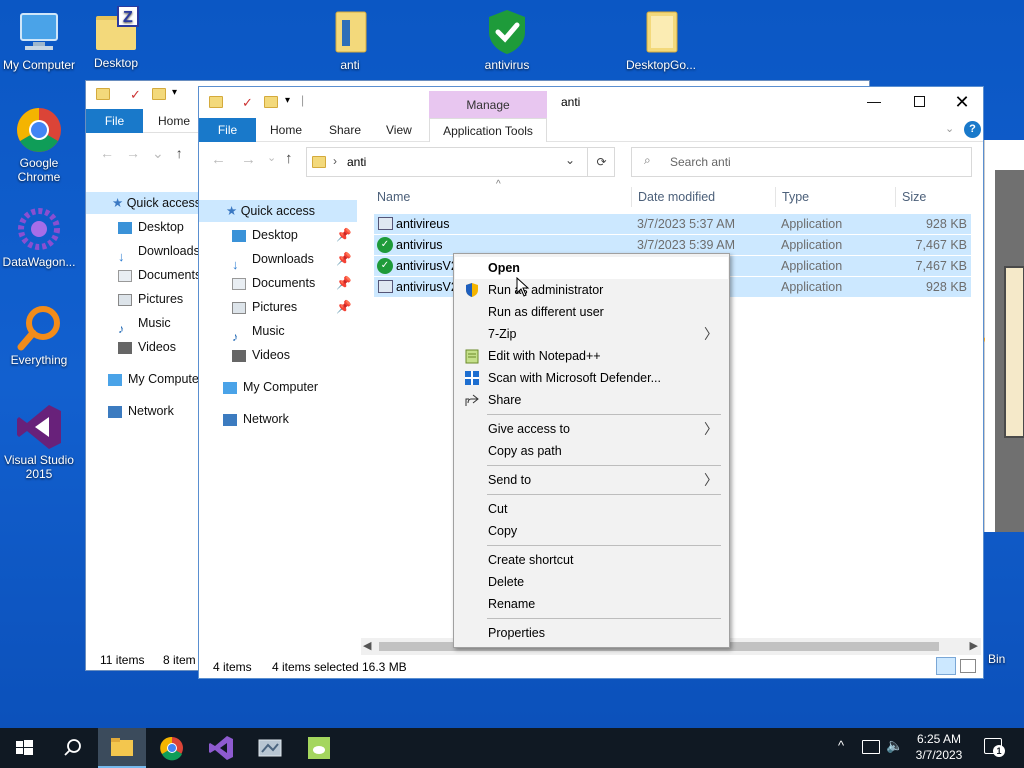 This screenshot has height=768, width=1024. What do you see at coordinates (914, 197) in the screenshot?
I see `column-size: Size` at bounding box center [914, 197].